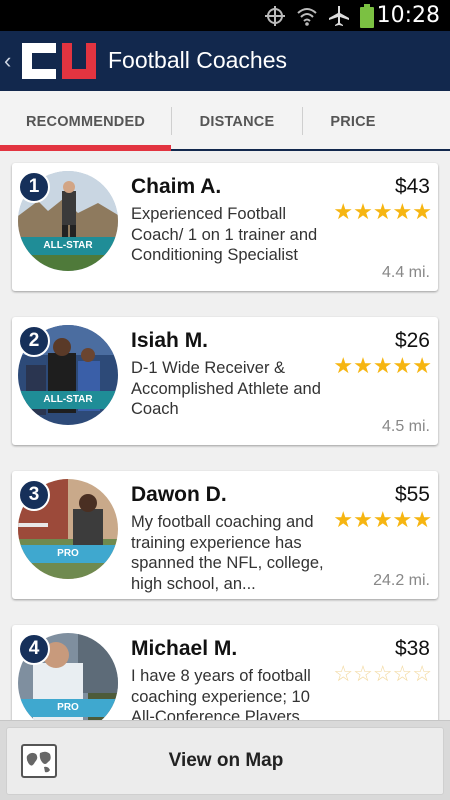 This screenshot has height=800, width=450. I want to click on coach-price: $55, so click(412, 494).